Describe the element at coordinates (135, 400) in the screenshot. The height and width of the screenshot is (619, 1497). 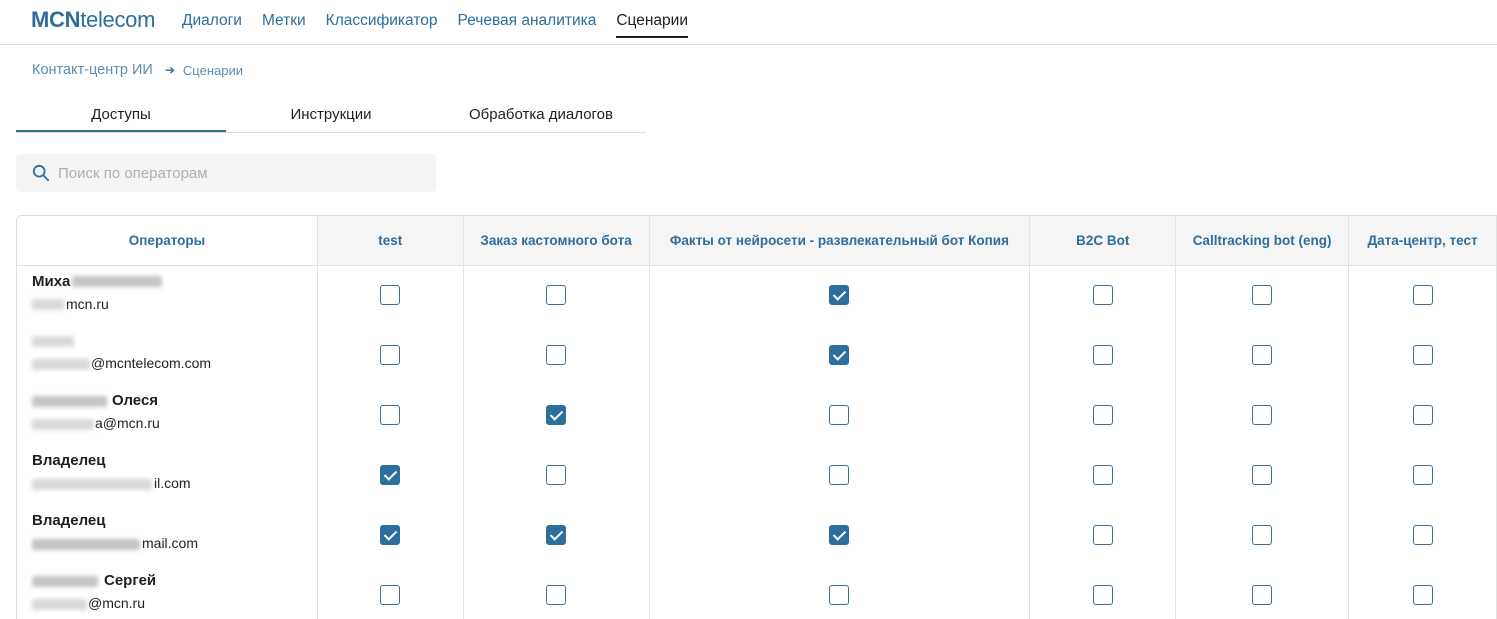
I see `operator-name: Олеся` at that location.